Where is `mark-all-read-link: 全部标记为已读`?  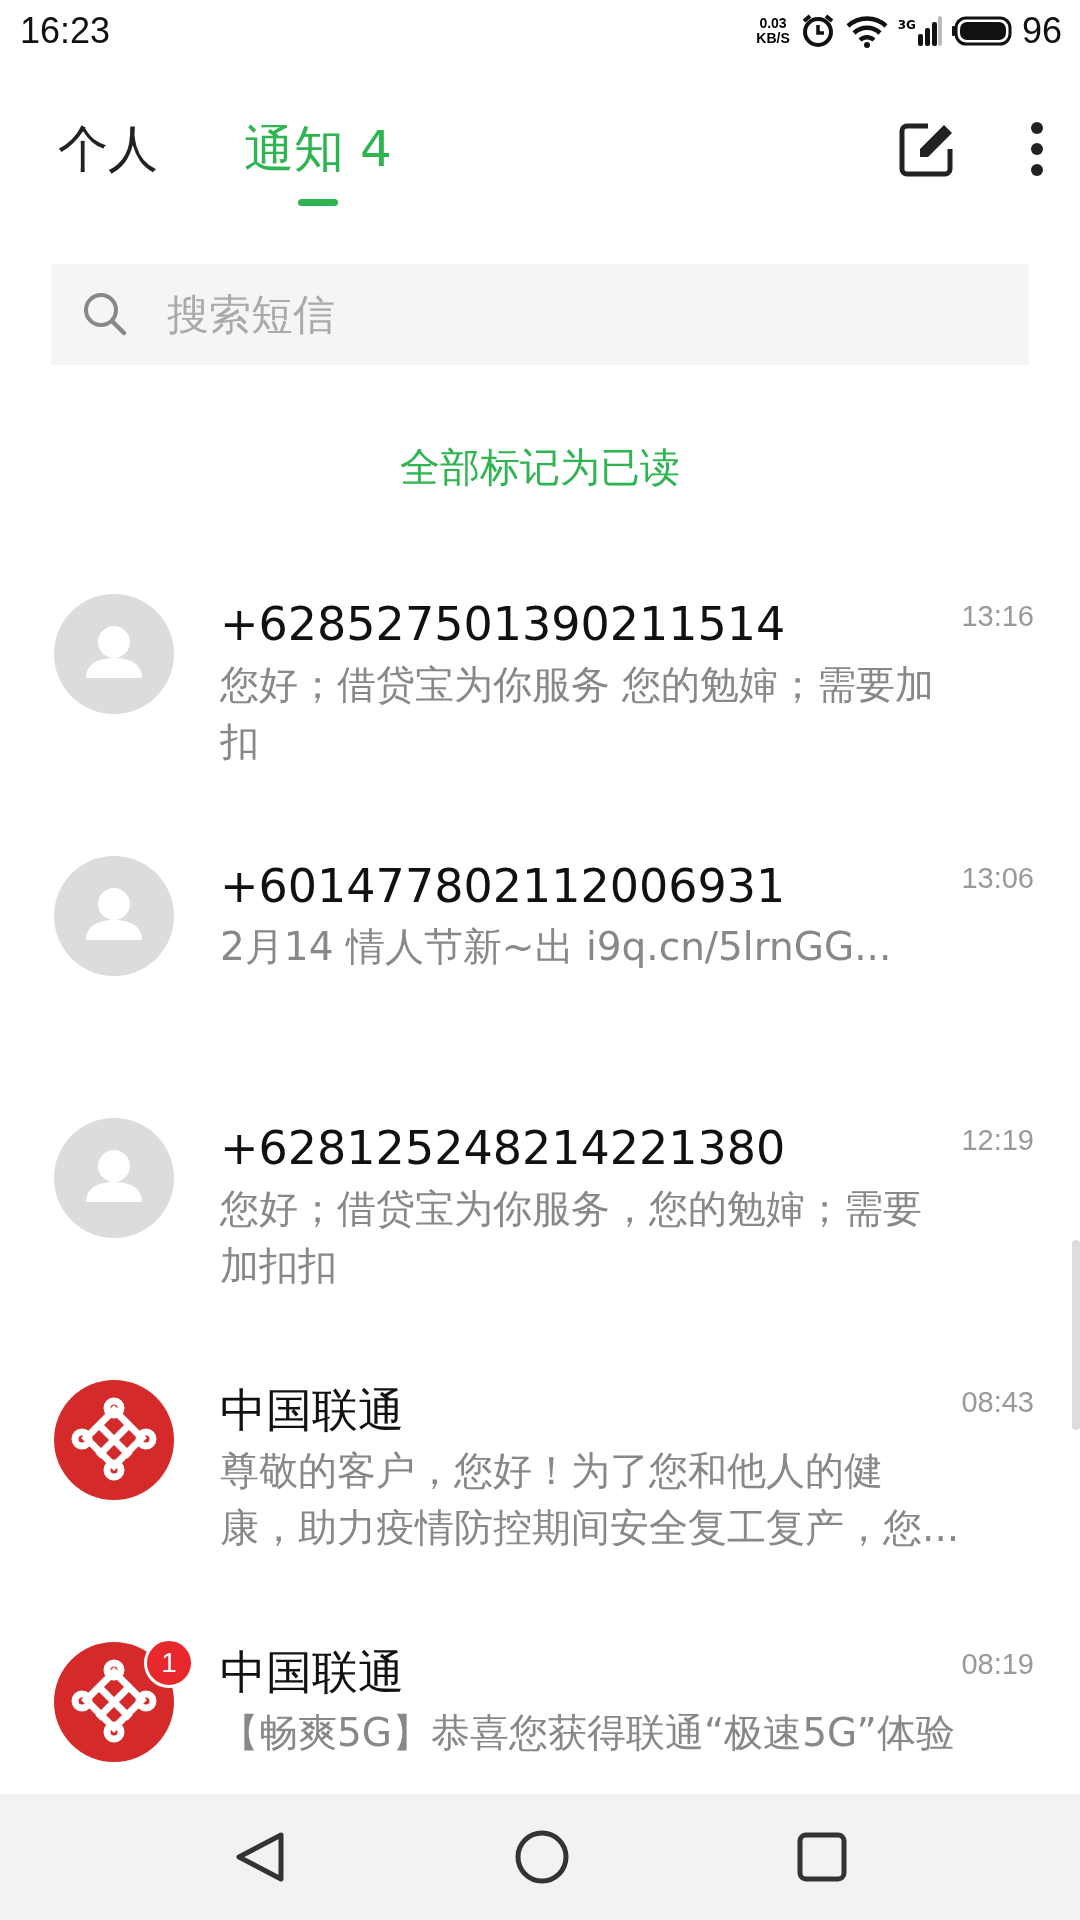
mark-all-read-link: 全部标记为已读 is located at coordinates (540, 467).